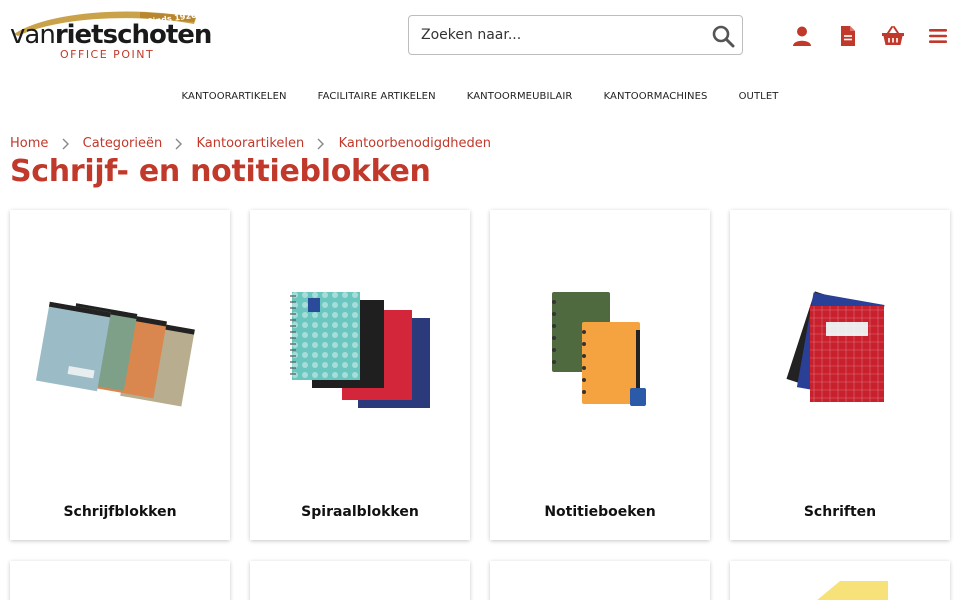 The height and width of the screenshot is (600, 960). I want to click on search-box, so click(575, 35).